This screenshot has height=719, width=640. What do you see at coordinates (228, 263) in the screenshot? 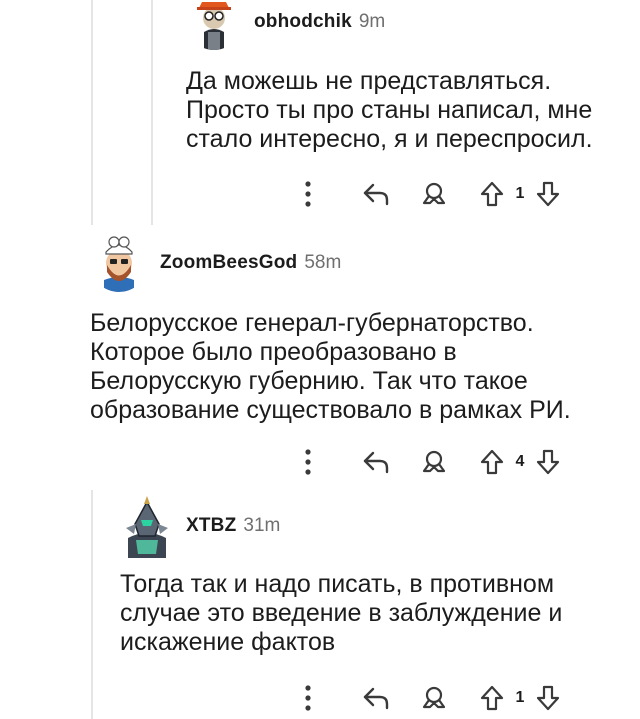
I see `username: ZoomBeesGod` at bounding box center [228, 263].